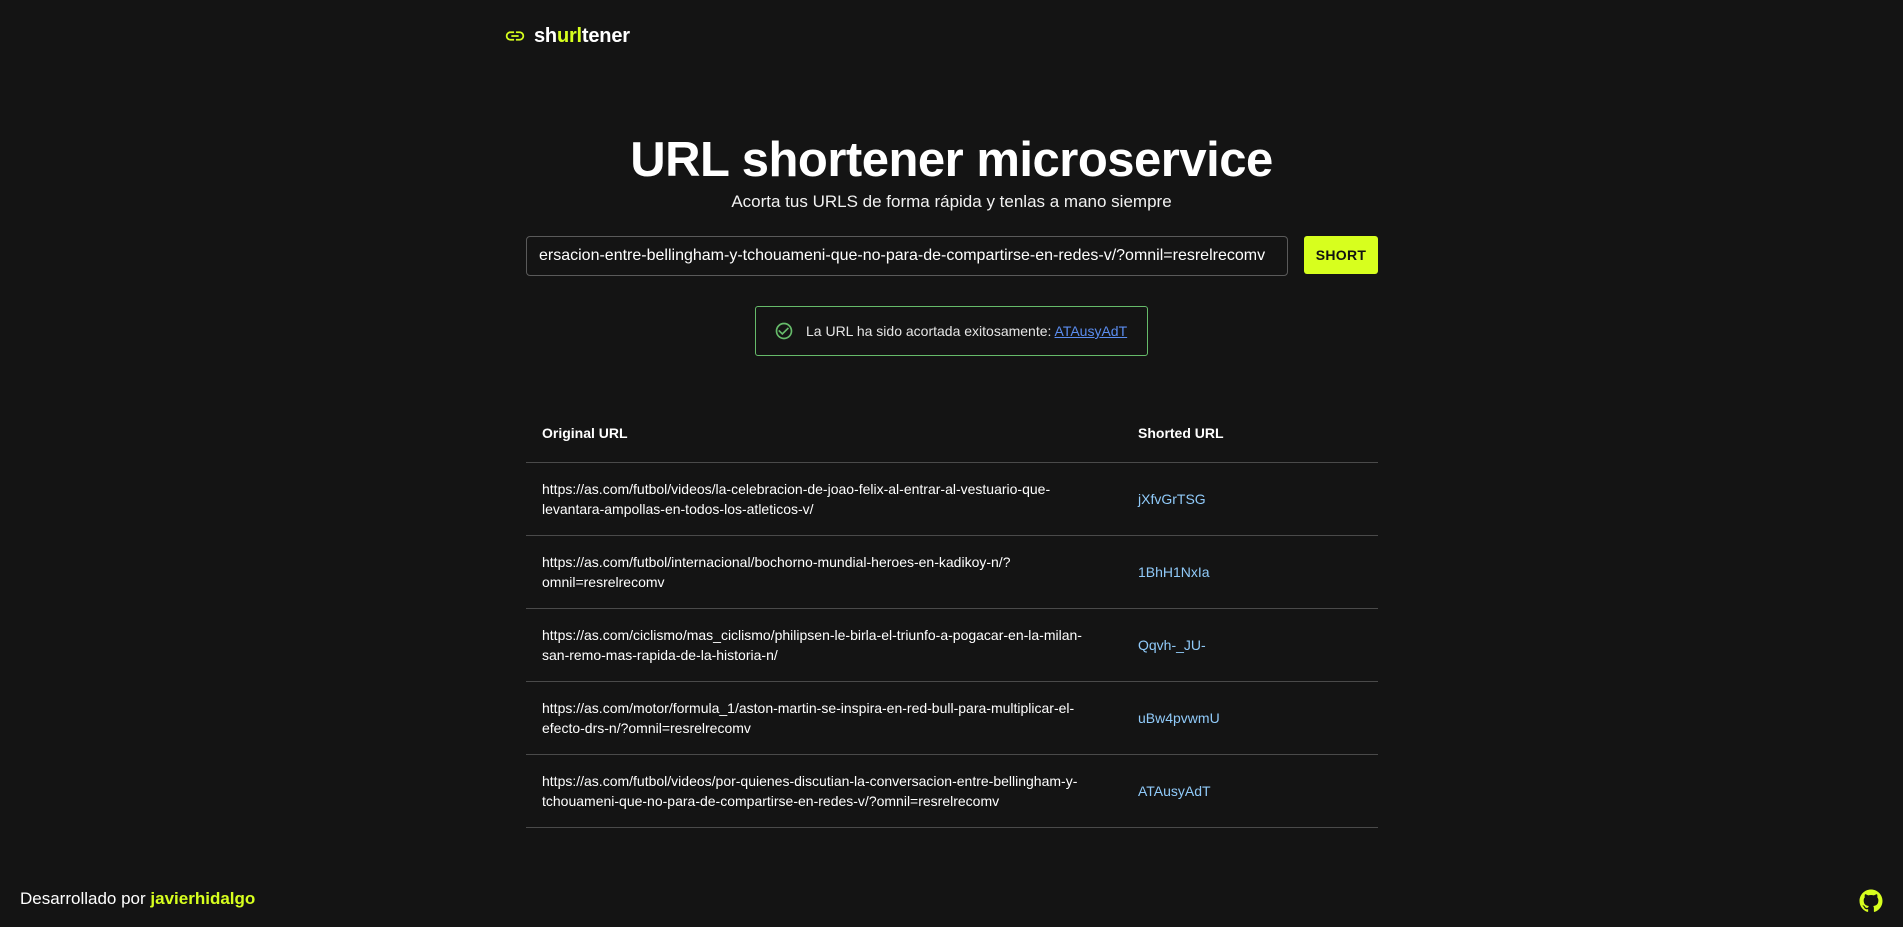 This screenshot has height=927, width=1903. What do you see at coordinates (929, 331) in the screenshot?
I see `alert-message: La URL ha sido acortada exitosamente:` at bounding box center [929, 331].